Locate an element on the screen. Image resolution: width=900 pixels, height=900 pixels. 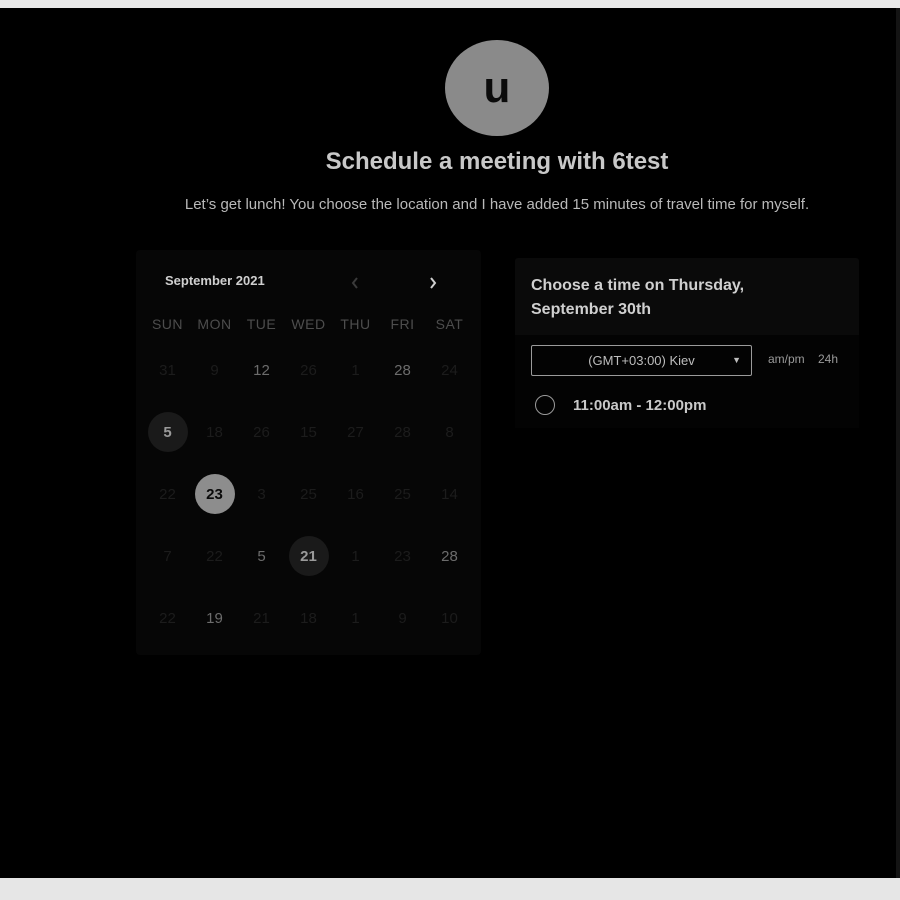
timezone-select: (GMT+03:00) Kiev ▼ is located at coordinates (641, 360).